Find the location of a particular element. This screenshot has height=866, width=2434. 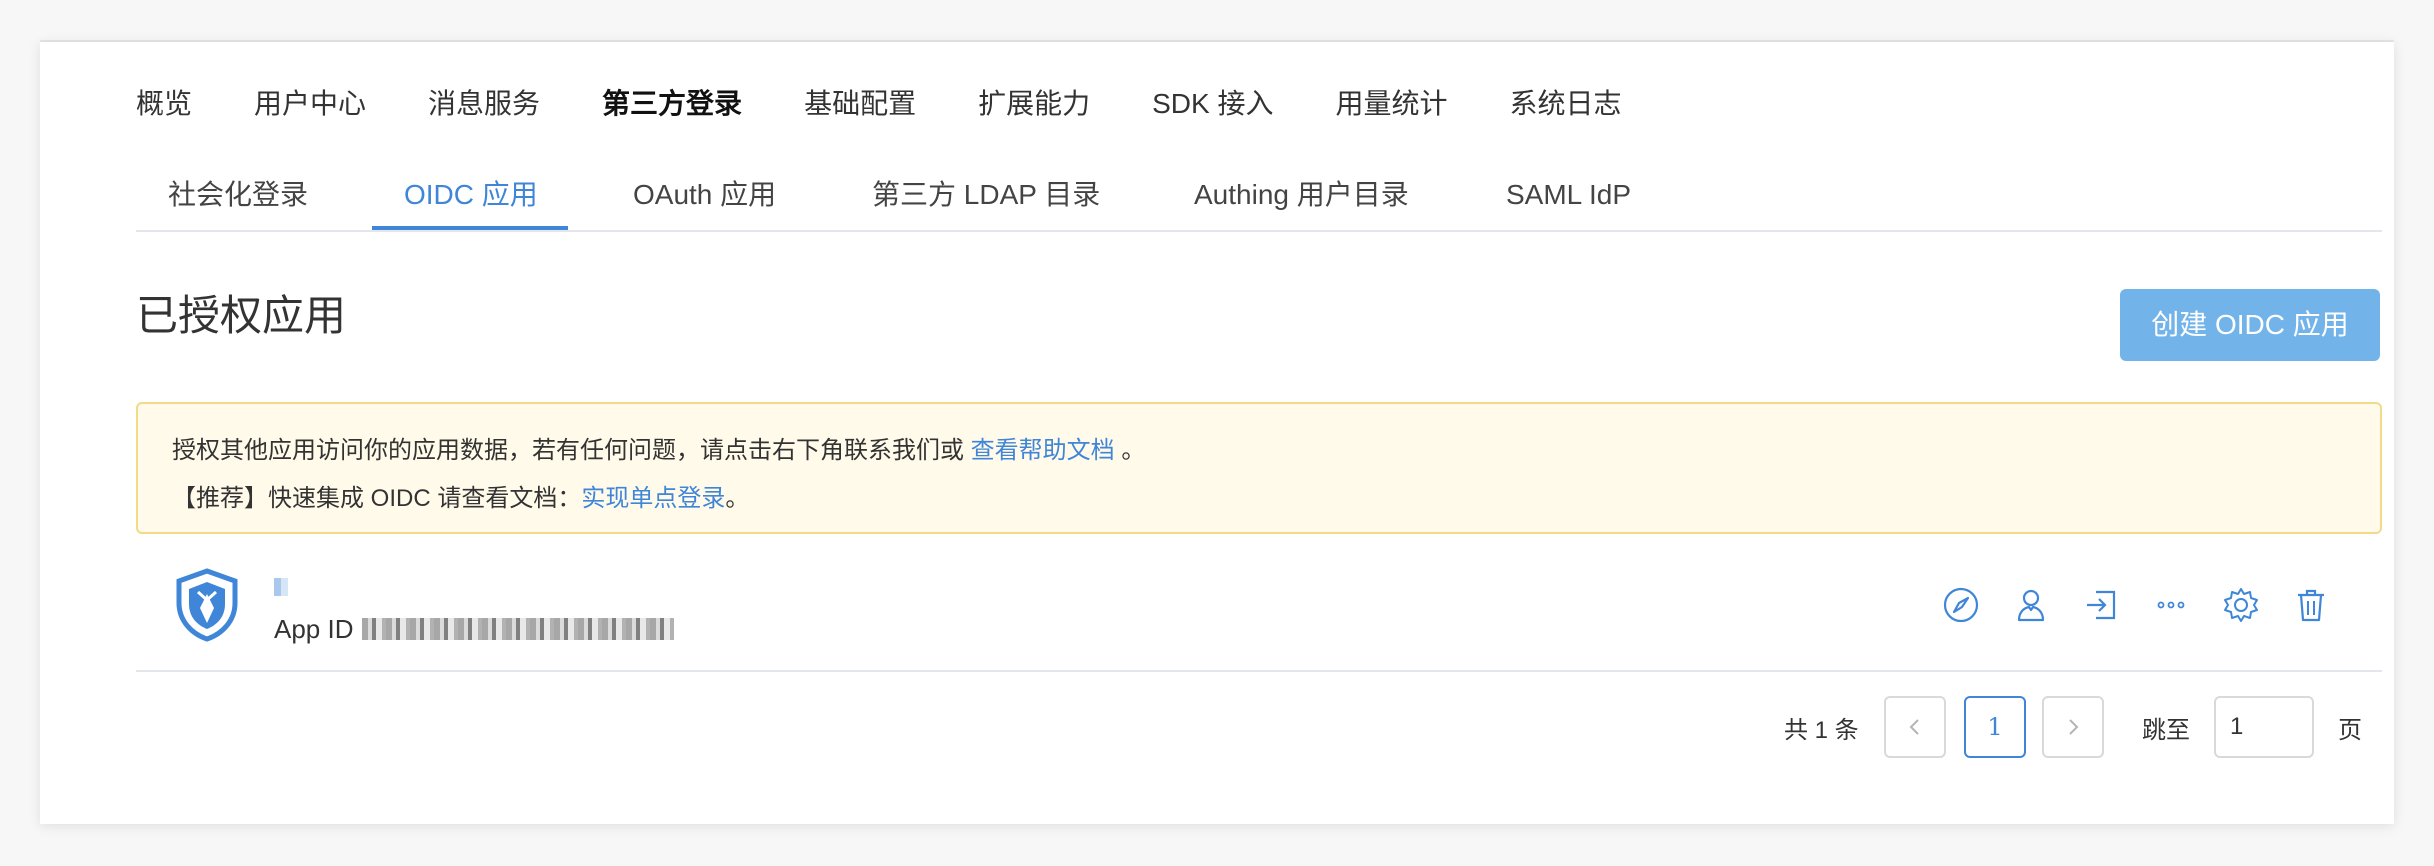

jump-to-page-input is located at coordinates (2264, 727).